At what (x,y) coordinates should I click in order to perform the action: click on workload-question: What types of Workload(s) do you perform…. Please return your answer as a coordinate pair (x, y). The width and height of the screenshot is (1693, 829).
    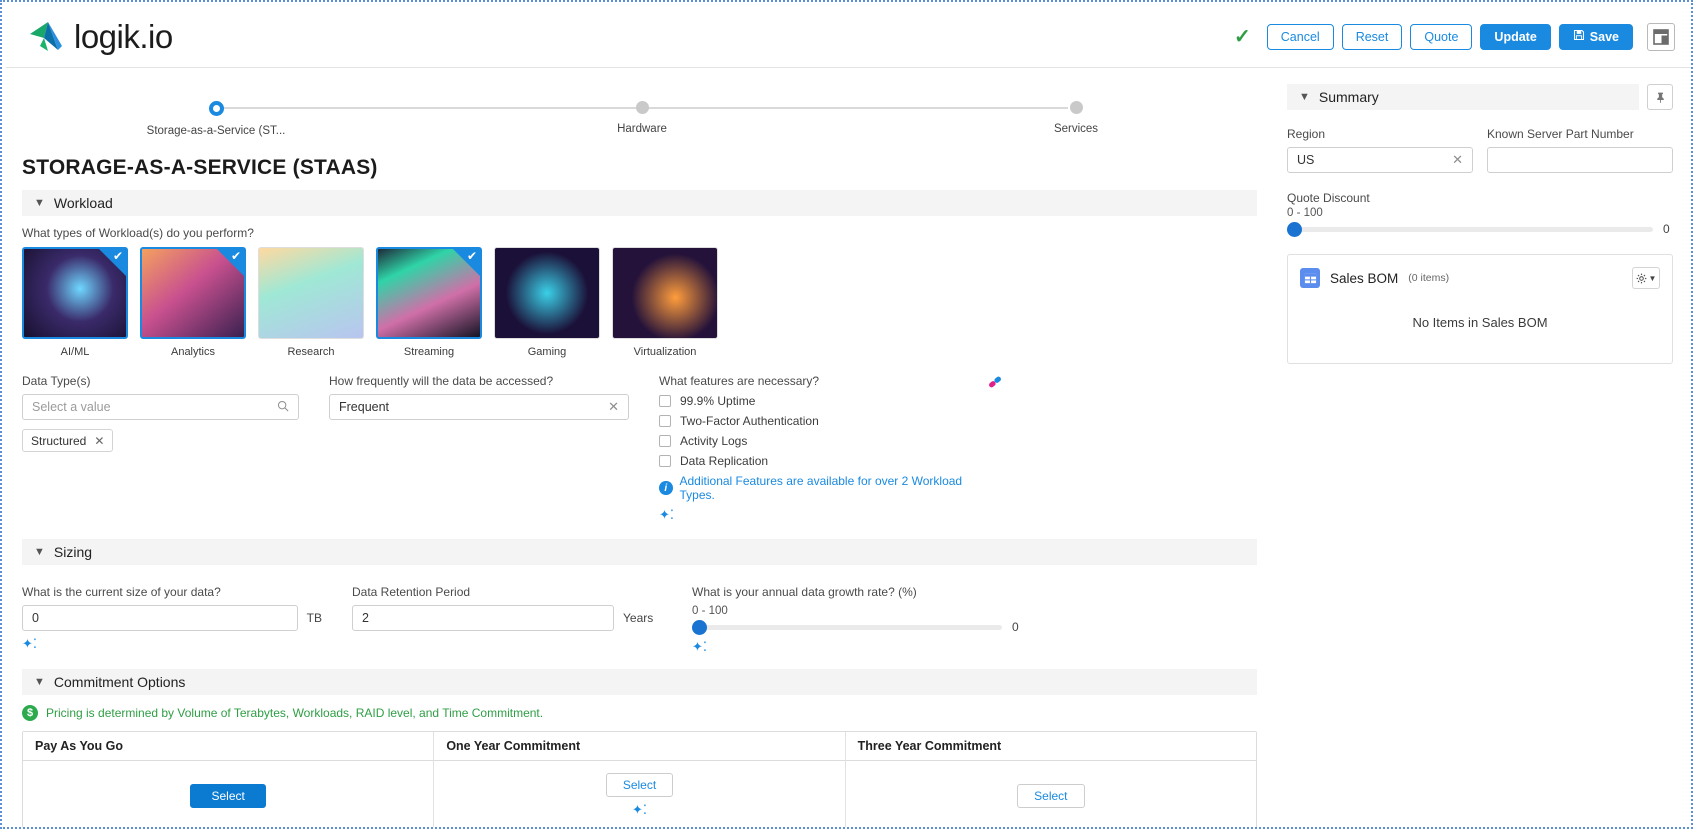
    Looking at the image, I should click on (138, 233).